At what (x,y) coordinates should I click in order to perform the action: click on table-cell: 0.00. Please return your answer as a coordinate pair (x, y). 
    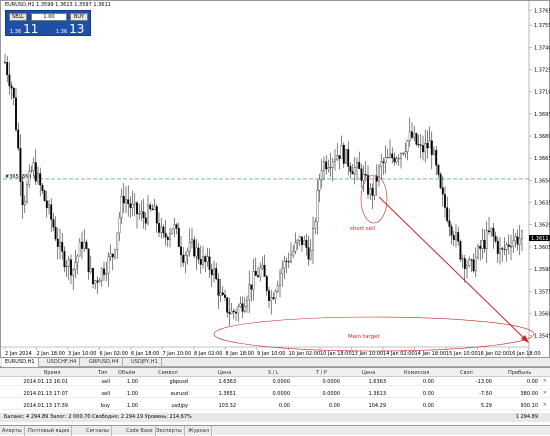
    Looking at the image, I should click on (532, 382).